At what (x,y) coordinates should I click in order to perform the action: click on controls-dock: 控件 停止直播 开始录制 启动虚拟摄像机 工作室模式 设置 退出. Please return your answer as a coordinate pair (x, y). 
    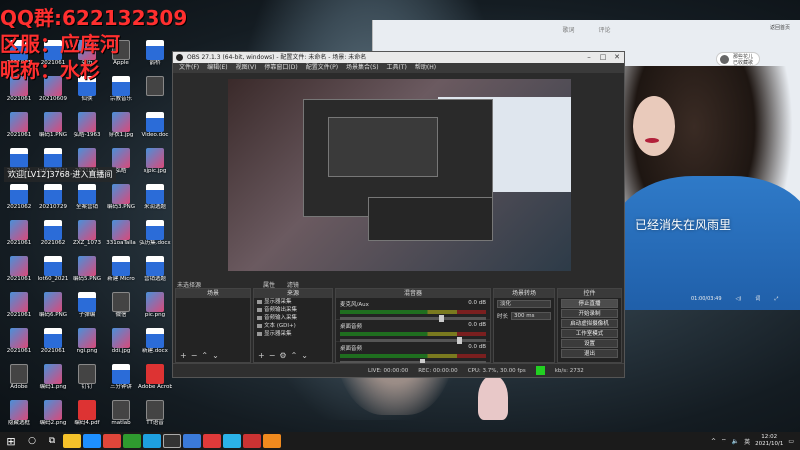
    Looking at the image, I should click on (589, 325).